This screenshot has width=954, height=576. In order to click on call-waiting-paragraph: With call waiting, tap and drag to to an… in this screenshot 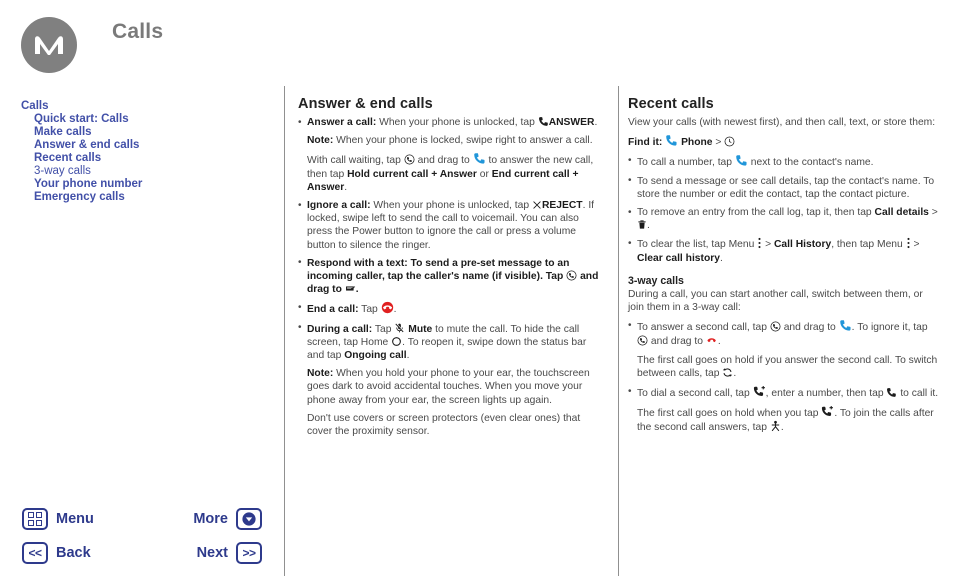, I will do `click(456, 173)`.